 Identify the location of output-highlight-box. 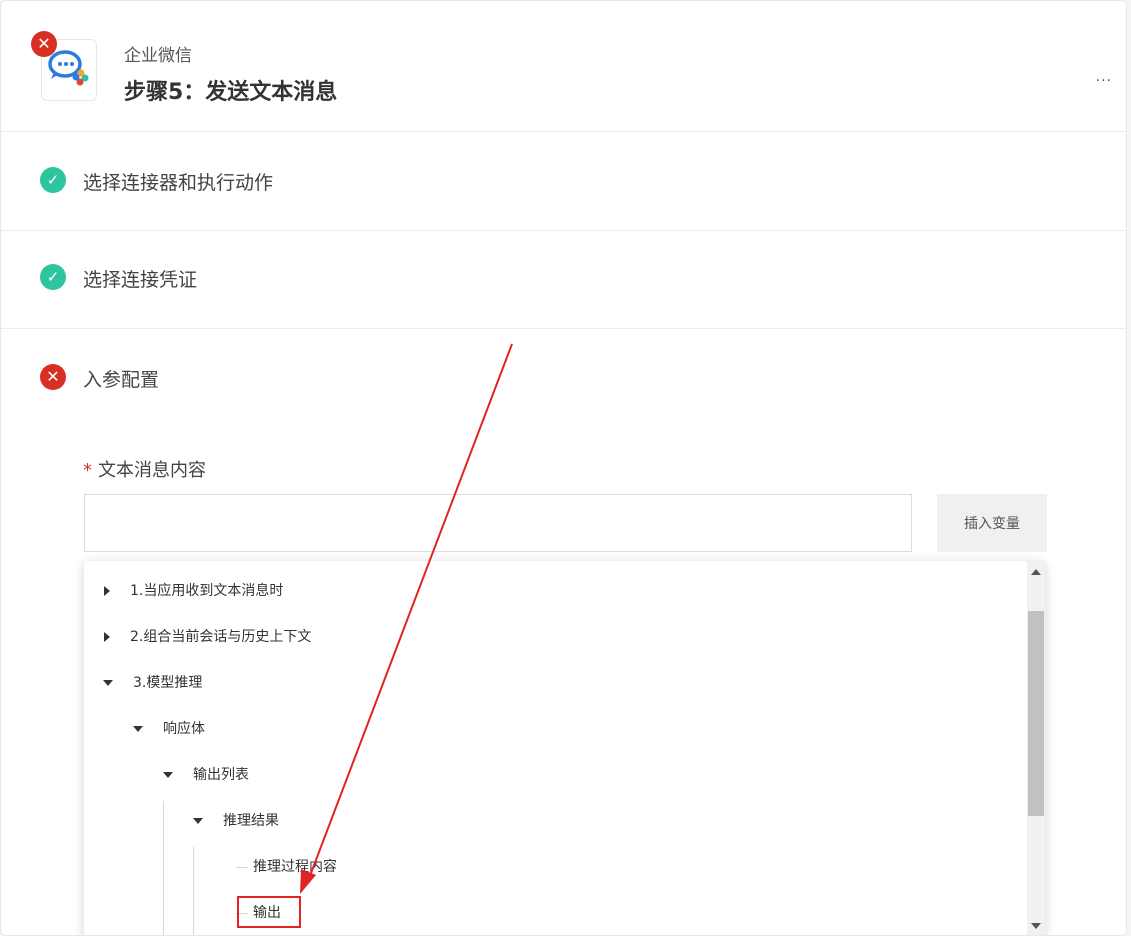
(269, 912).